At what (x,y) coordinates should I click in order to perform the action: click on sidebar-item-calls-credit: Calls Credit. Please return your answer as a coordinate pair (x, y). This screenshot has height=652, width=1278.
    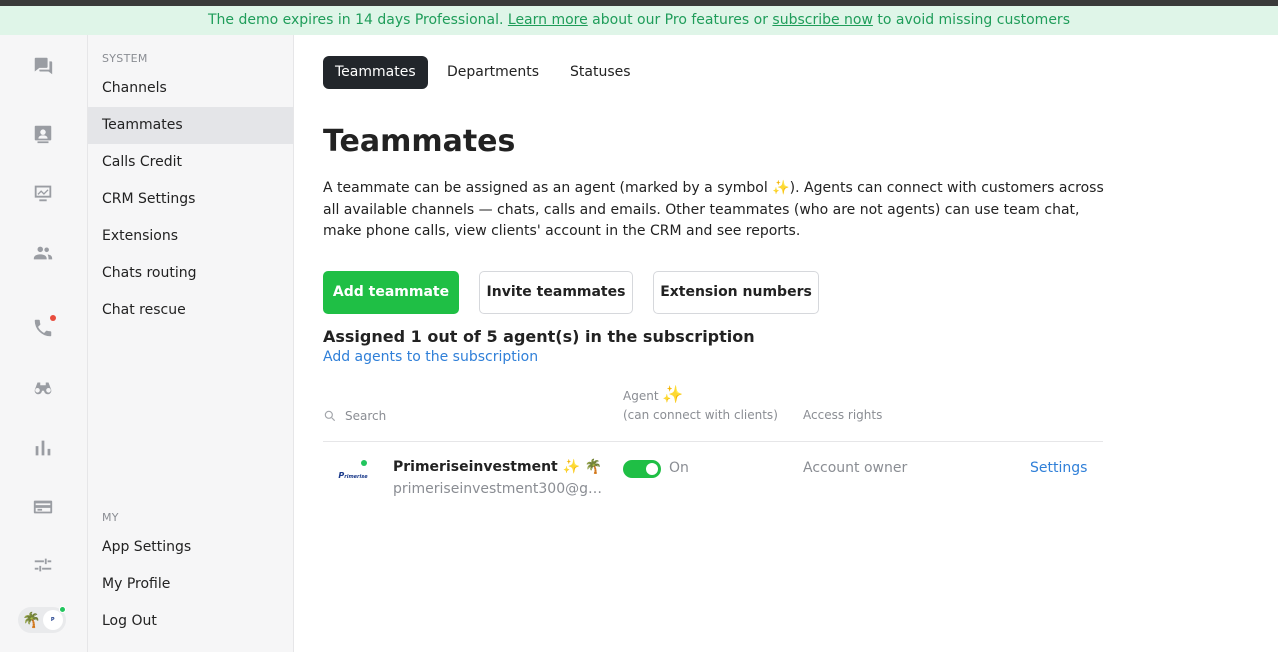
    Looking at the image, I should click on (190, 162).